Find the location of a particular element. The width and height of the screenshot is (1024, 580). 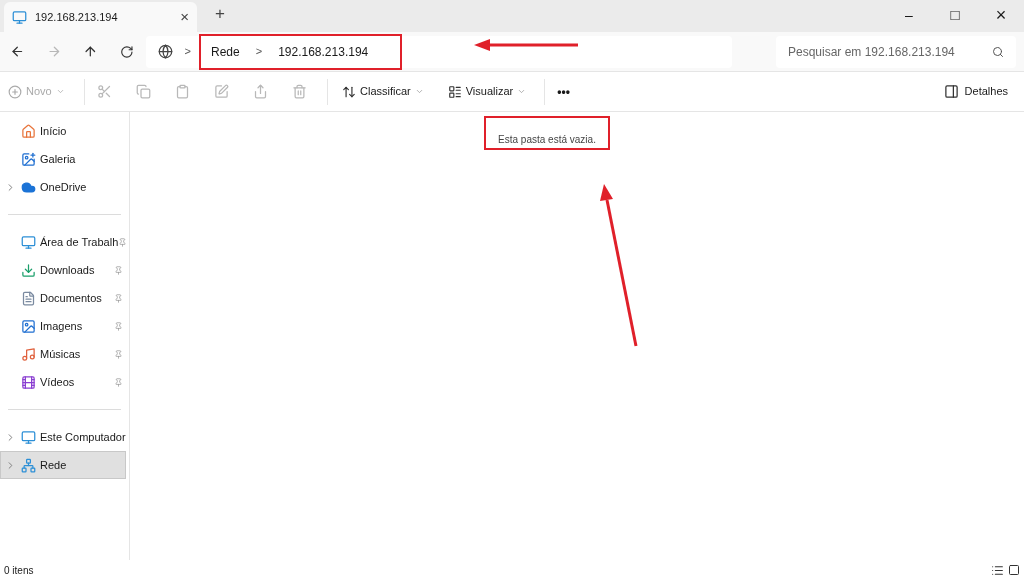

sidebar-item: Área de Trabalh is located at coordinates (63, 242).